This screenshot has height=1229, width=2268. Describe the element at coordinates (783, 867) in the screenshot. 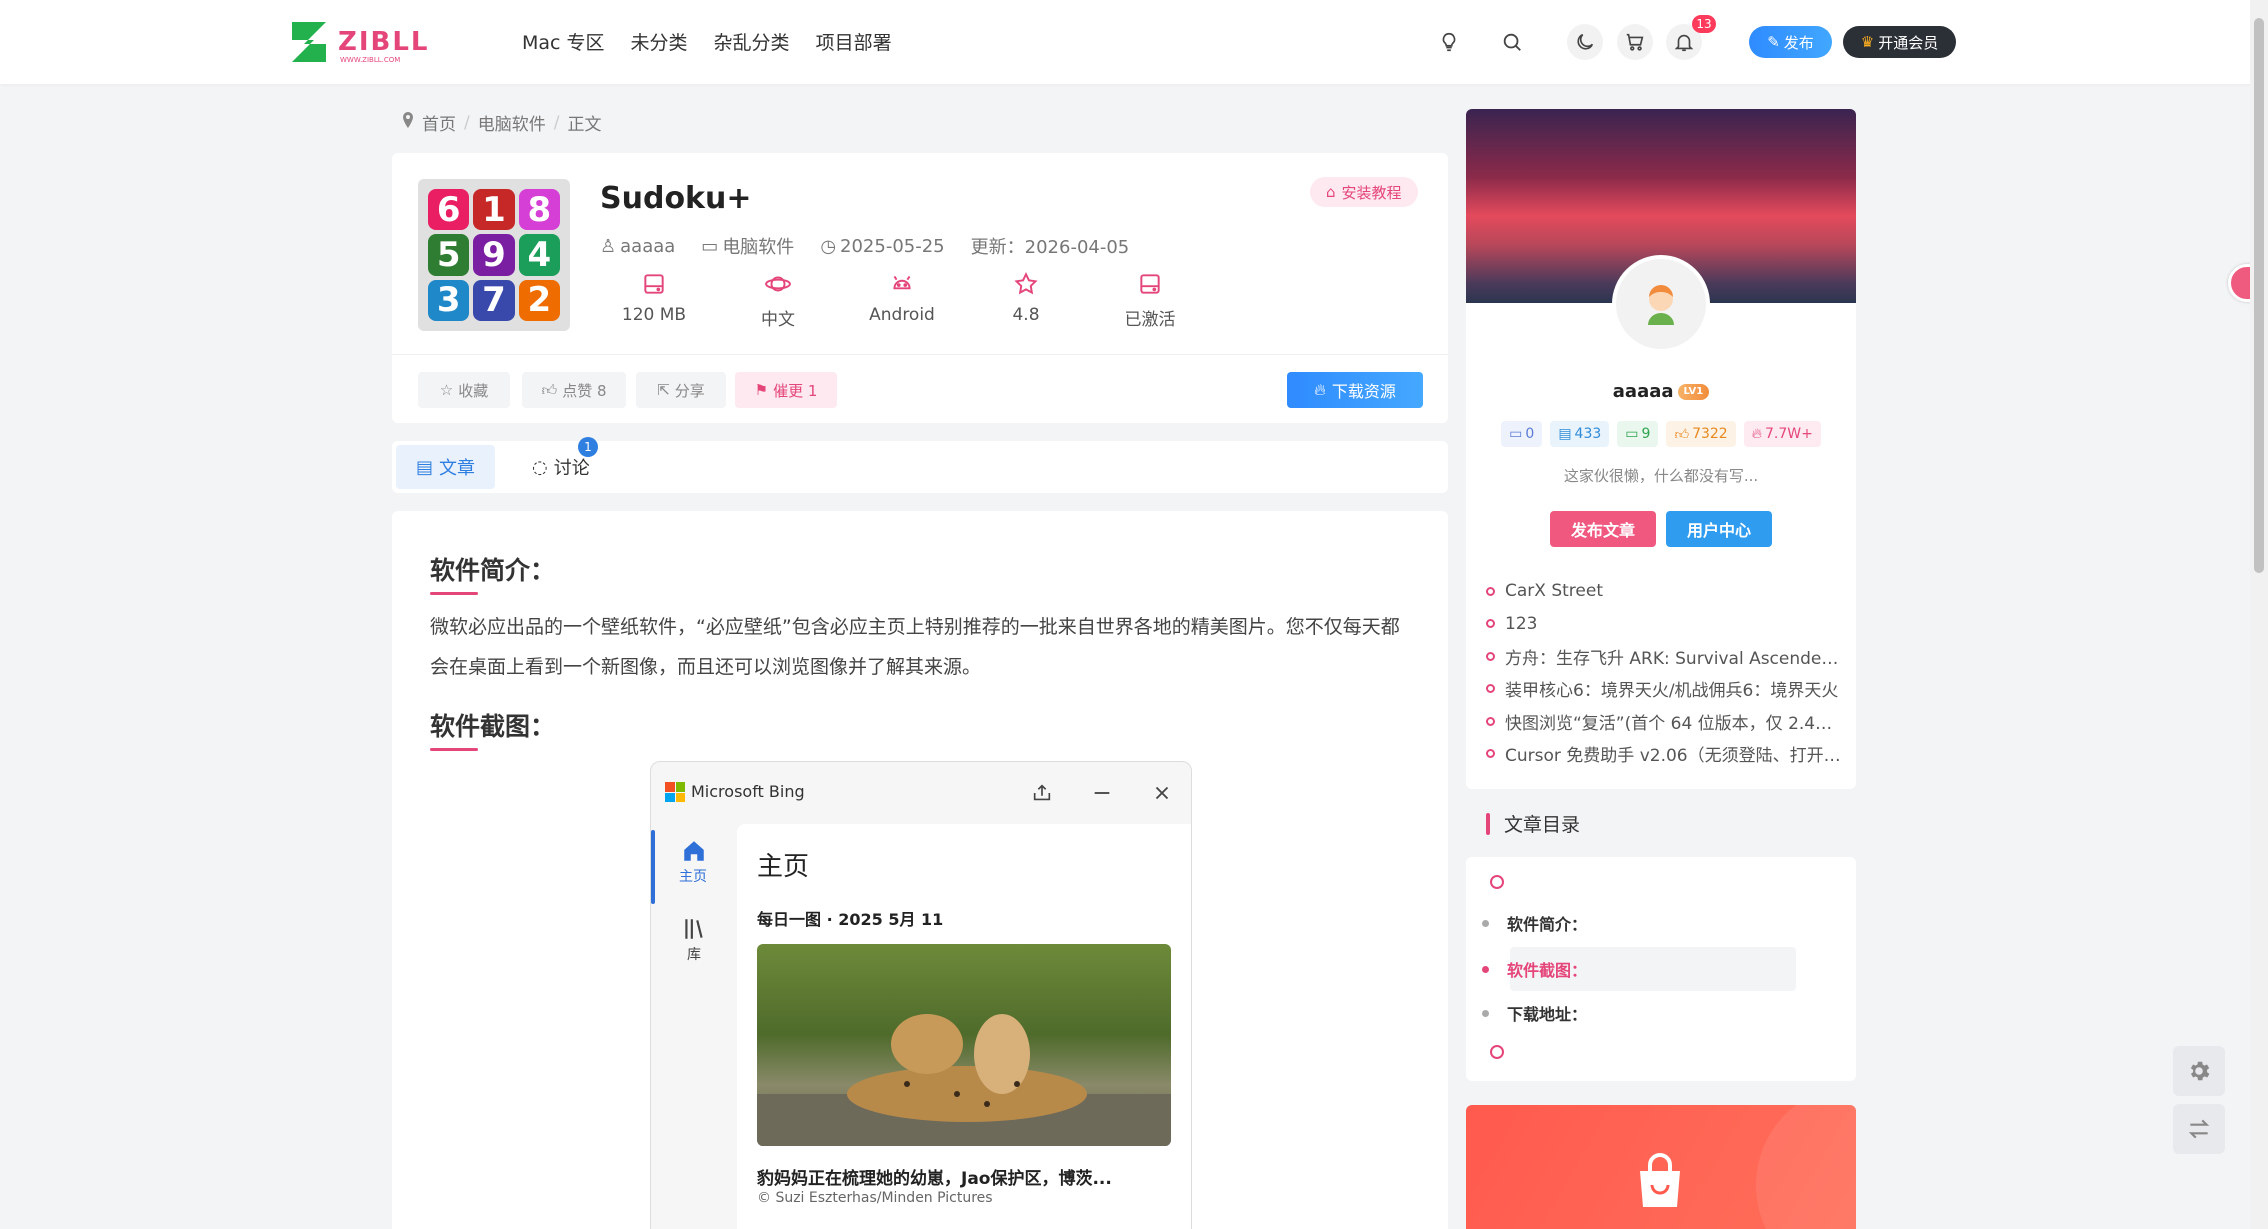

I see `screenshot-main-heading: 主页` at that location.